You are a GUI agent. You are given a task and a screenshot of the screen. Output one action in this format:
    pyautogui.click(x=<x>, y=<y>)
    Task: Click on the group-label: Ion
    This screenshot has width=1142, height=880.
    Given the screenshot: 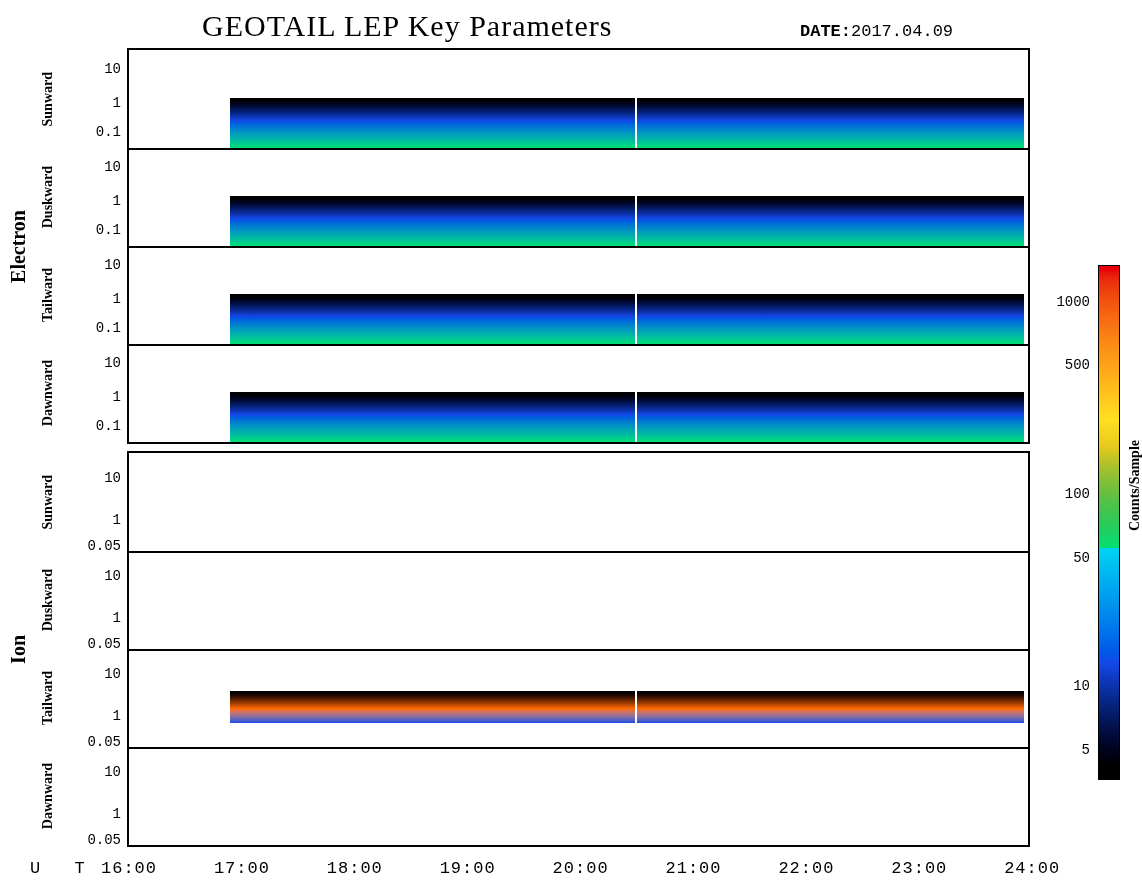 What is the action you would take?
    pyautogui.click(x=18, y=649)
    